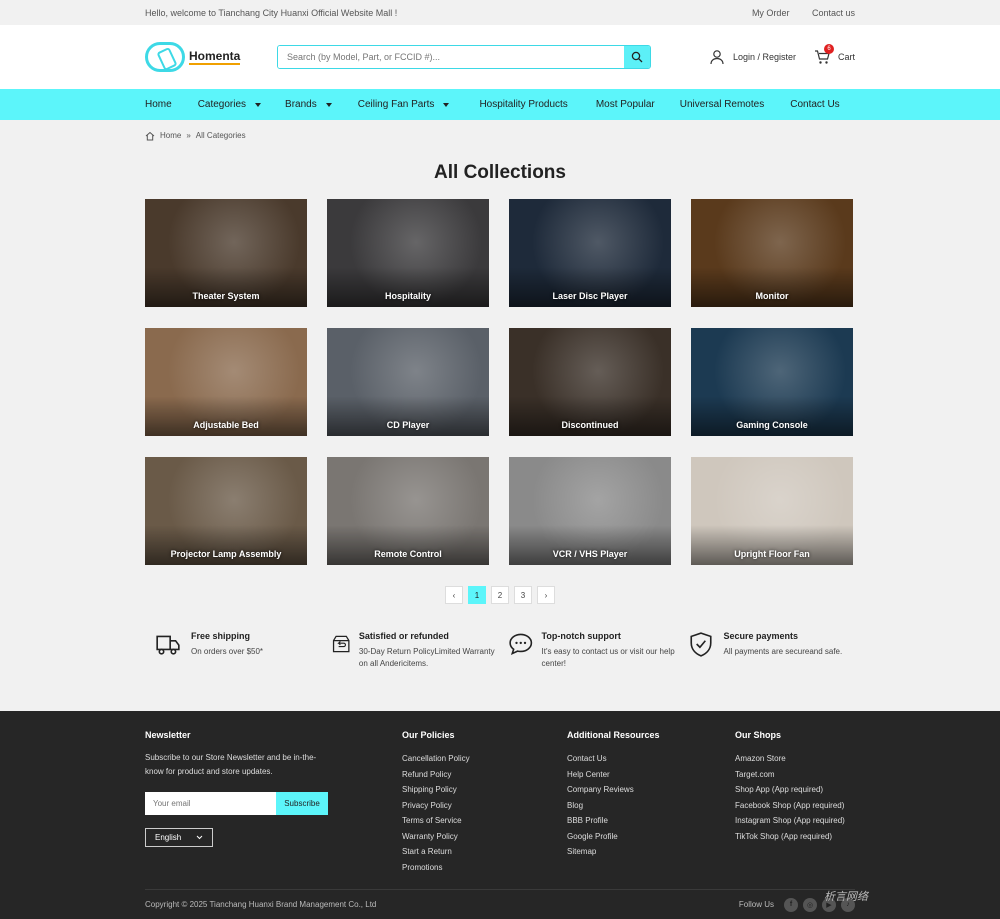 The height and width of the screenshot is (919, 1000). What do you see at coordinates (772, 511) in the screenshot?
I see `collection-card: Upright Floor Fan` at bounding box center [772, 511].